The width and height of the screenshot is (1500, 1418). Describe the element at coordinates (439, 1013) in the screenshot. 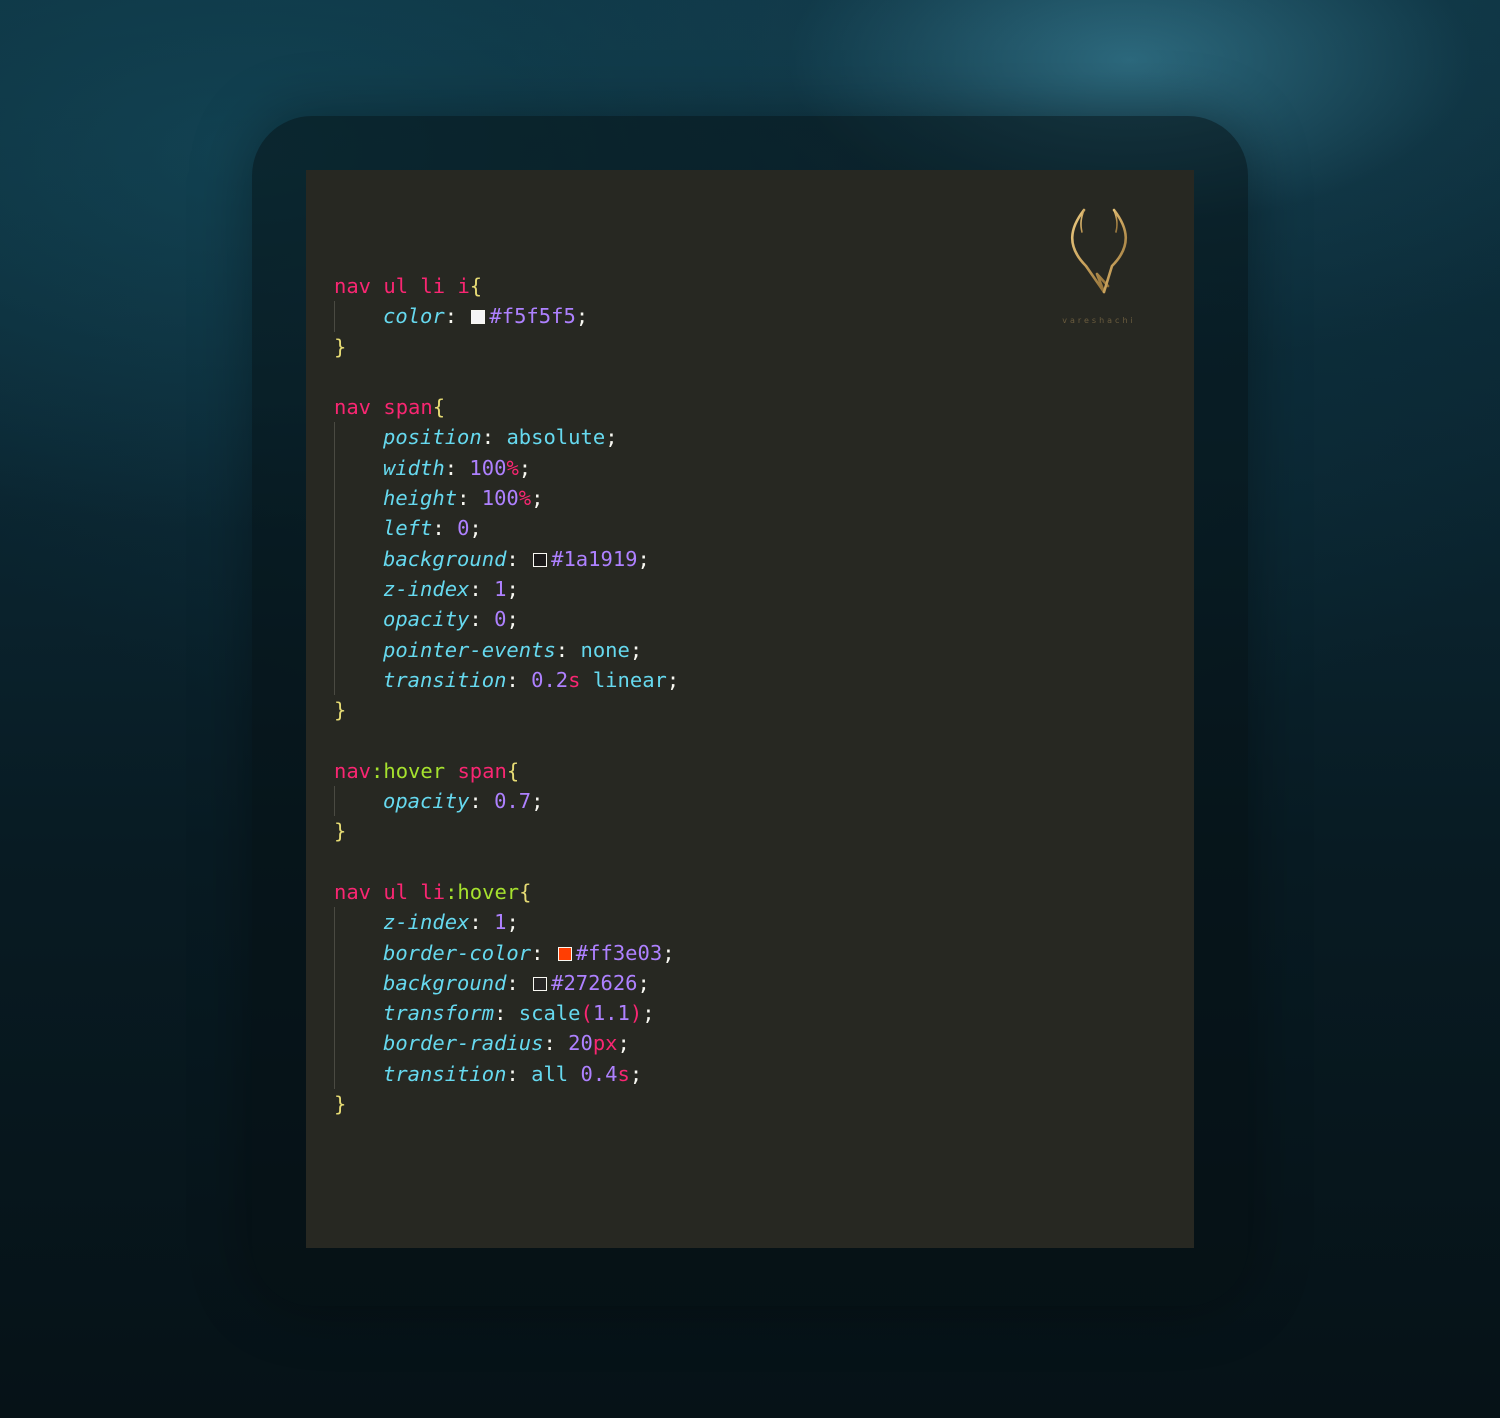

I see `property-name: transform` at that location.